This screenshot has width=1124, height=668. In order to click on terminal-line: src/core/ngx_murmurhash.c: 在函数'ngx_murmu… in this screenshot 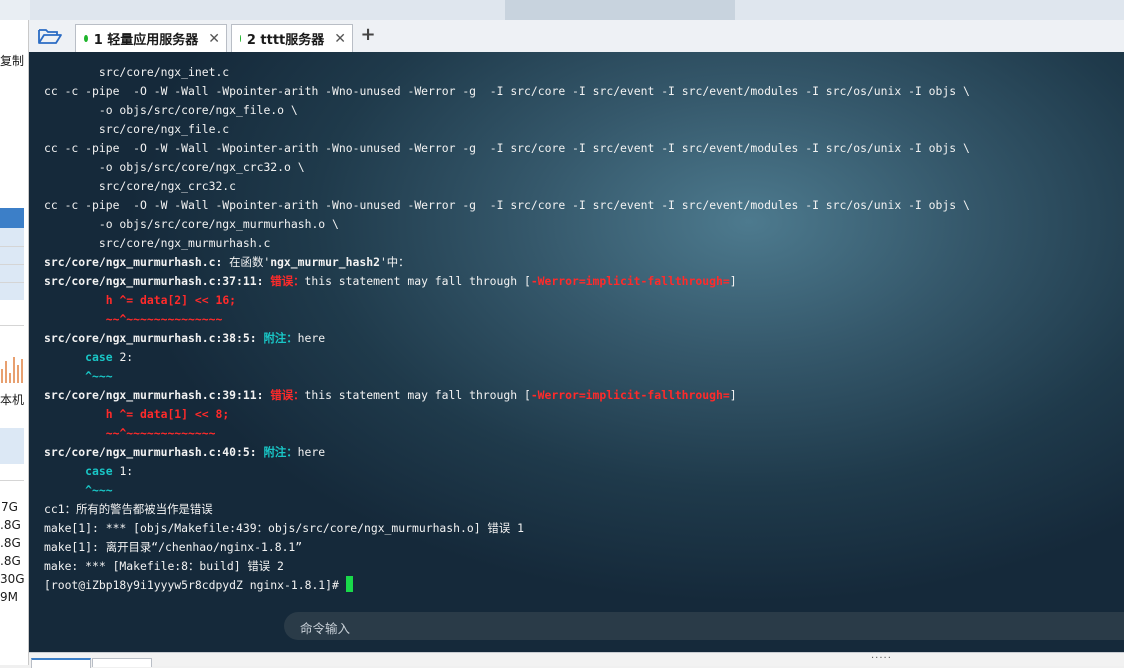, I will do `click(507, 262)`.